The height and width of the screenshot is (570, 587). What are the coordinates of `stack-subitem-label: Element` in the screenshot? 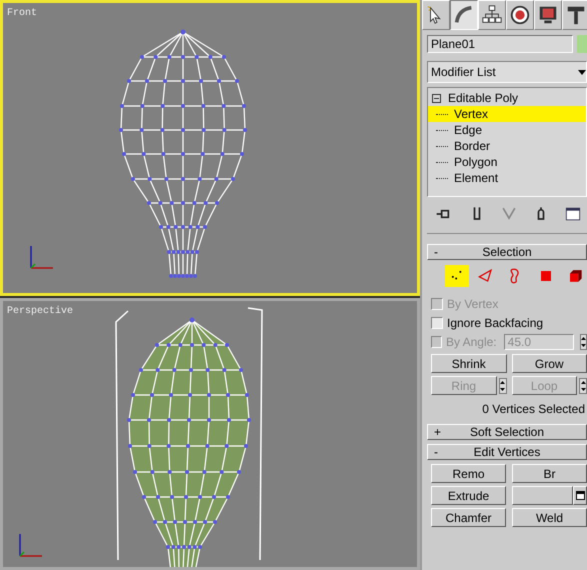 It's located at (476, 178).